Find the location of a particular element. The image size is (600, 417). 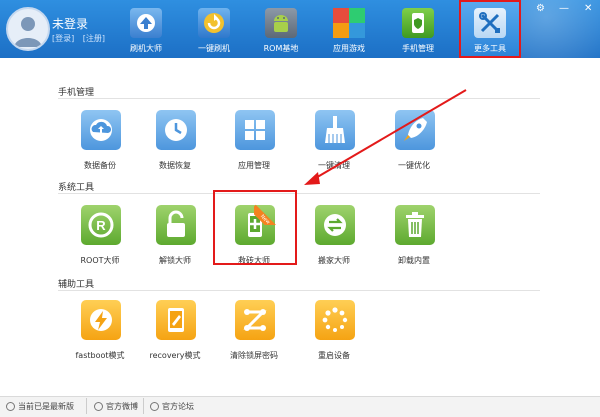

info-icon is located at coordinates (10, 406).